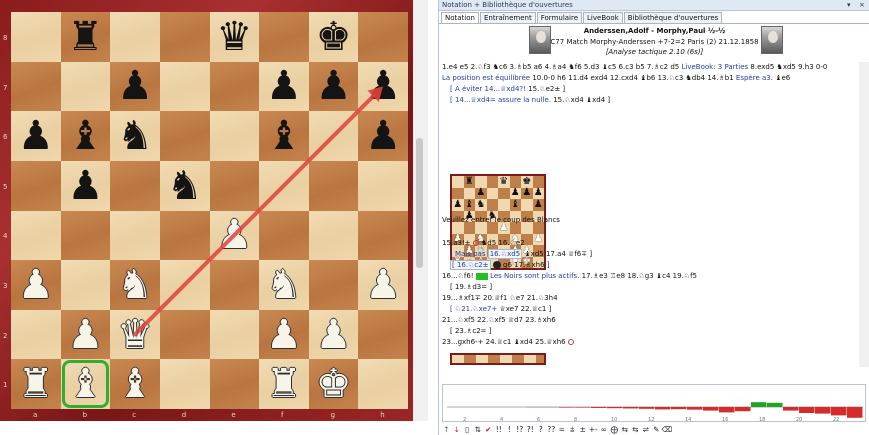 Image resolution: width=869 pixels, height=435 pixels. What do you see at coordinates (234, 185) in the screenshot?
I see `square-e5` at bounding box center [234, 185].